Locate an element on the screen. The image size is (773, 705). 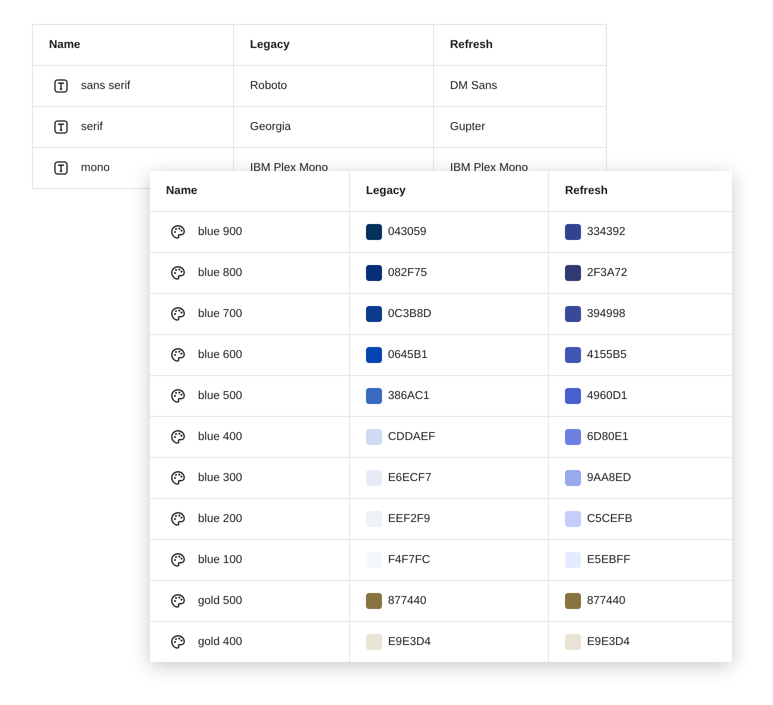
hex-value: E6ECF7 is located at coordinates (410, 478).